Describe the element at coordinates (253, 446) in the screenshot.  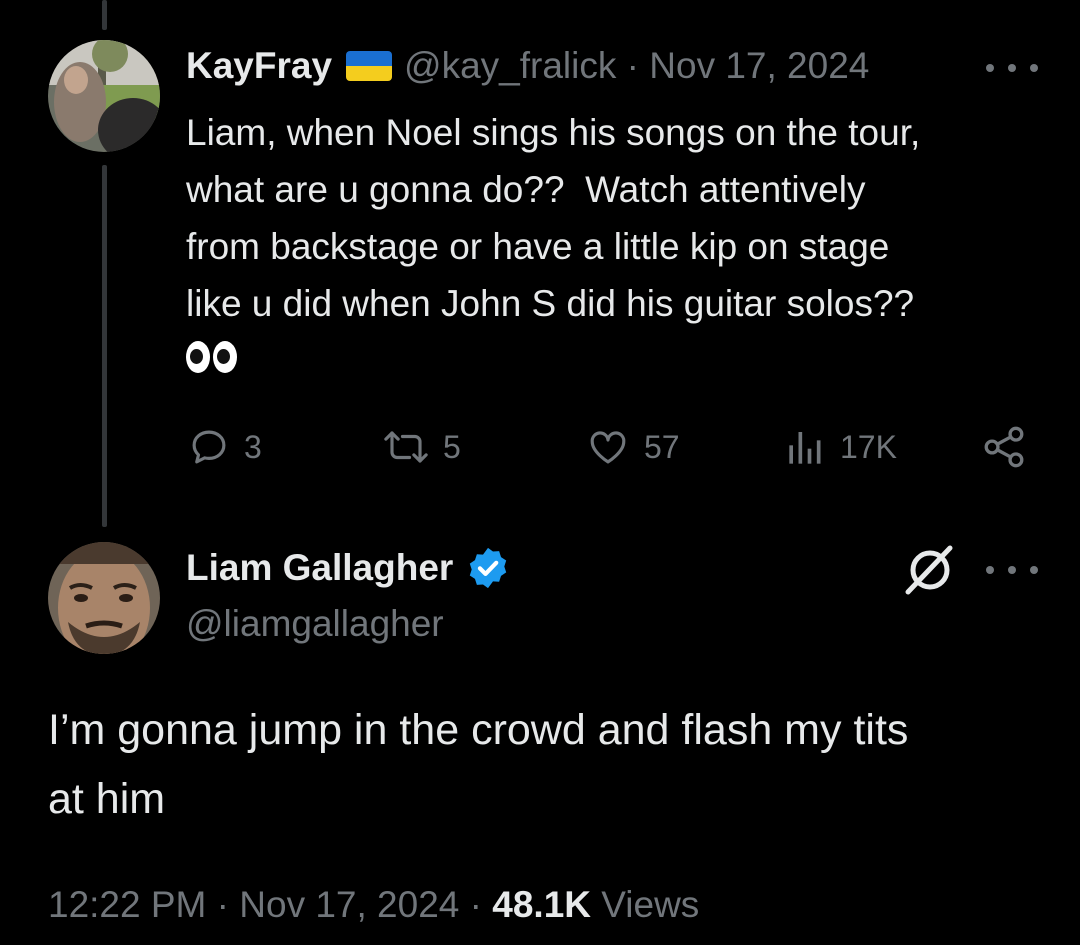
I see `reply-count: 3` at that location.